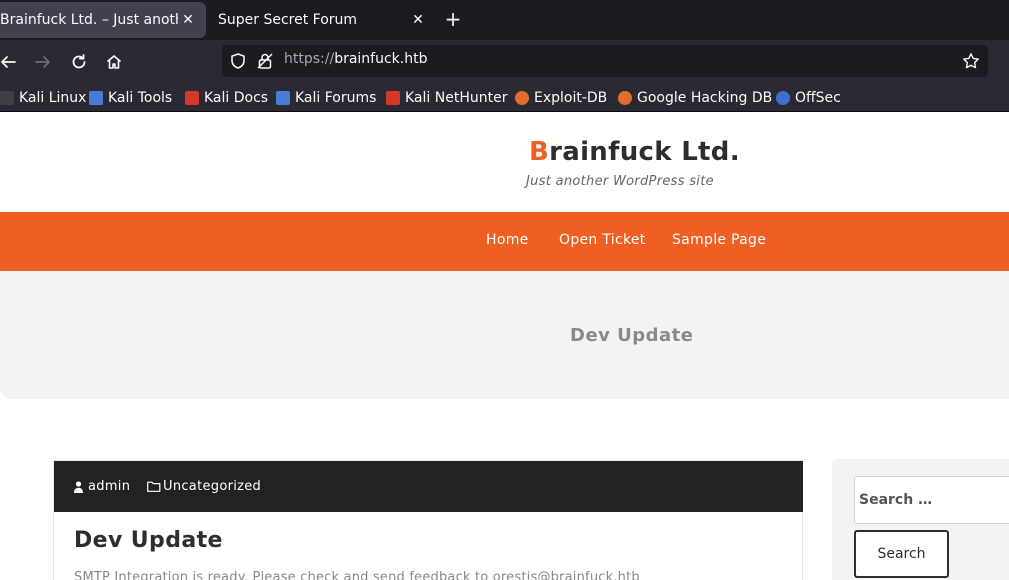  What do you see at coordinates (140, 98) in the screenshot?
I see `bookmark-label: Kali Tools` at bounding box center [140, 98].